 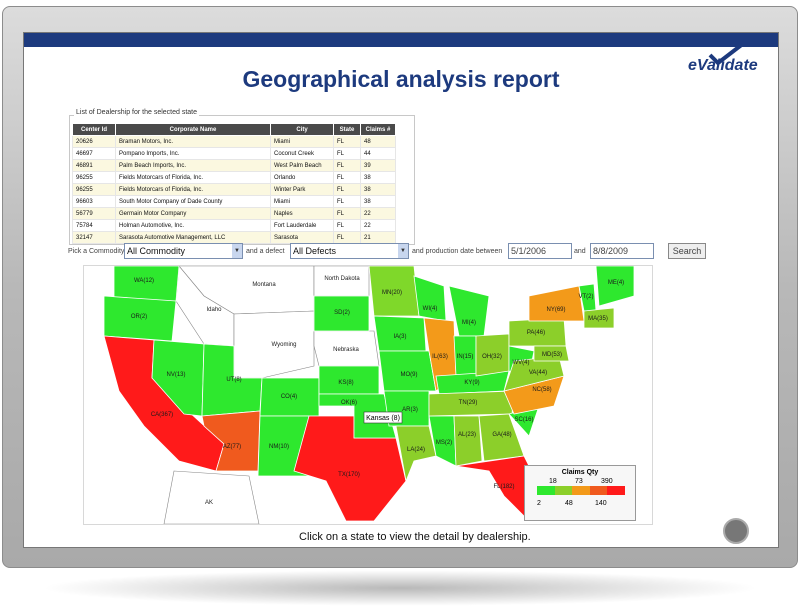 What do you see at coordinates (687, 251) in the screenshot?
I see `search-button: Search` at bounding box center [687, 251].